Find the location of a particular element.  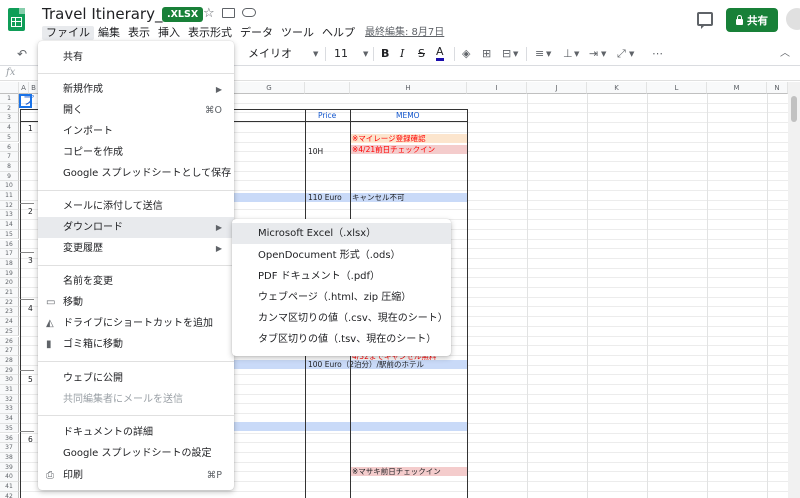

halign-dropdown-icon: ▼ is located at coordinates (548, 54).